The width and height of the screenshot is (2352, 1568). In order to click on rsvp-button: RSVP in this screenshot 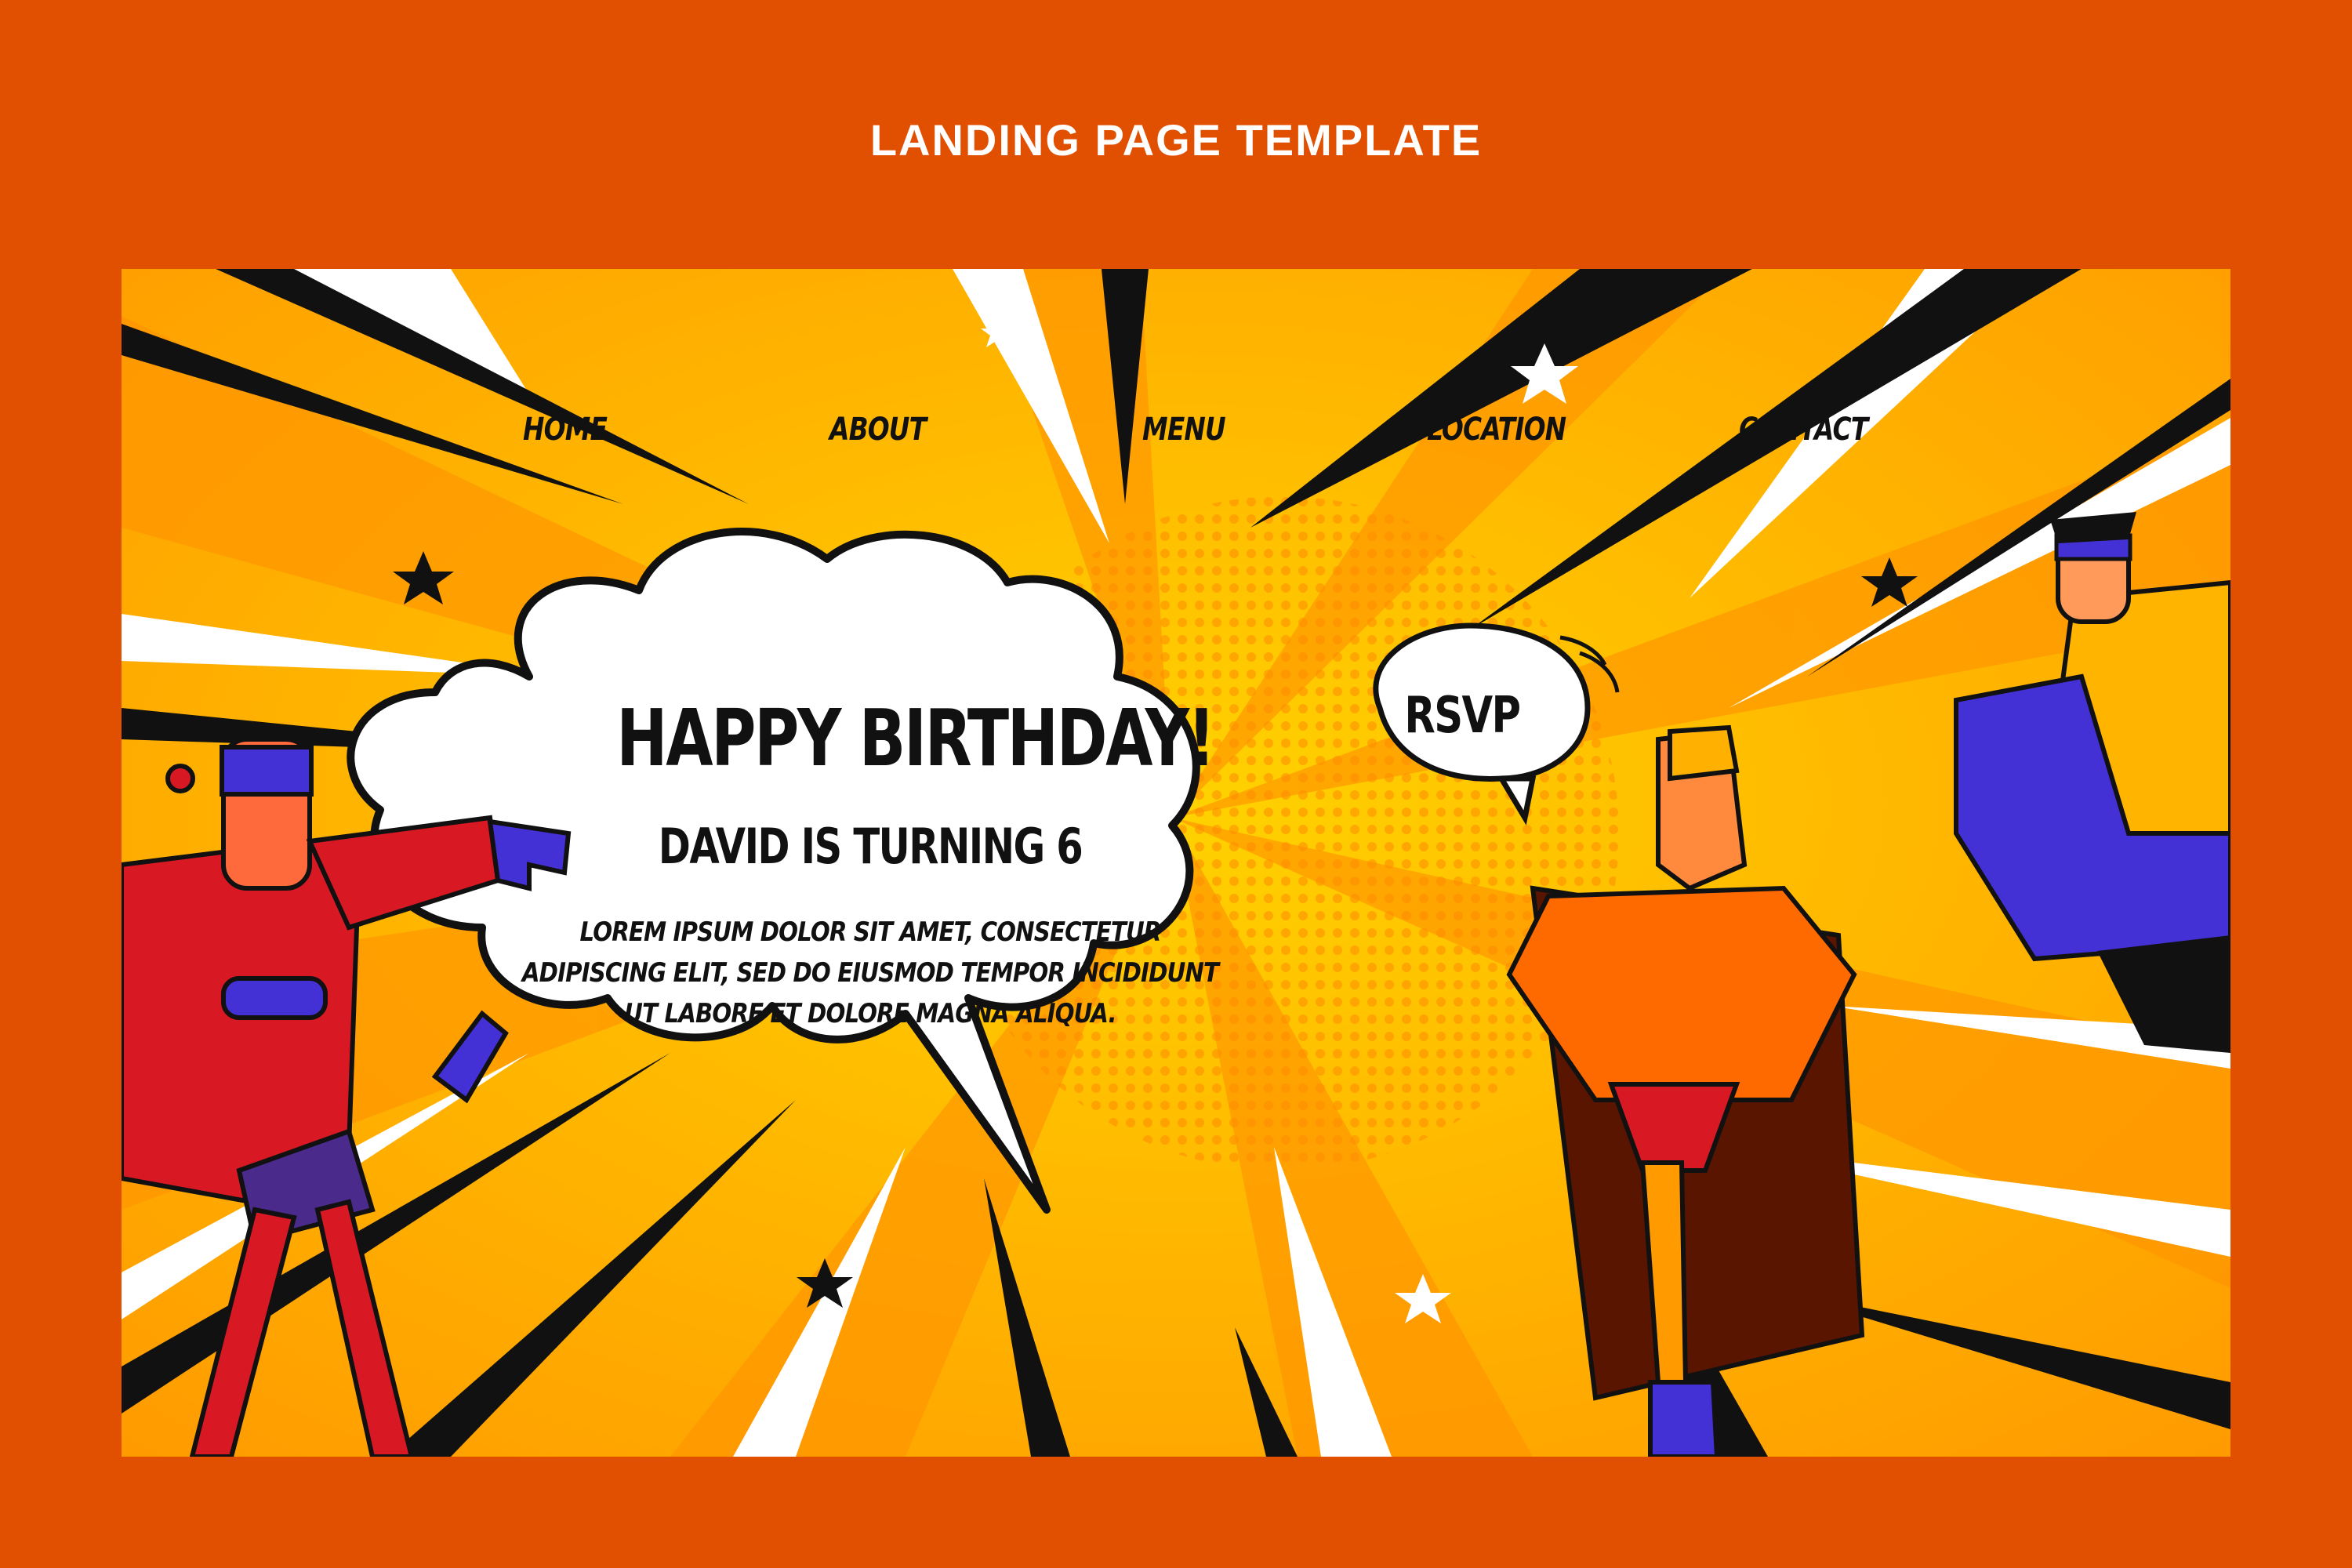, I will do `click(1462, 716)`.